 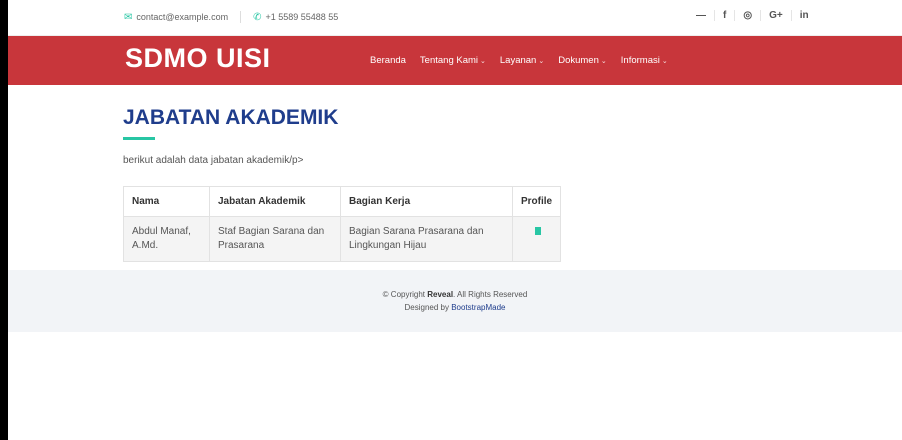 I want to click on intro-text: berikut adalah data jabatan akademik/p>, so click(x=213, y=160).